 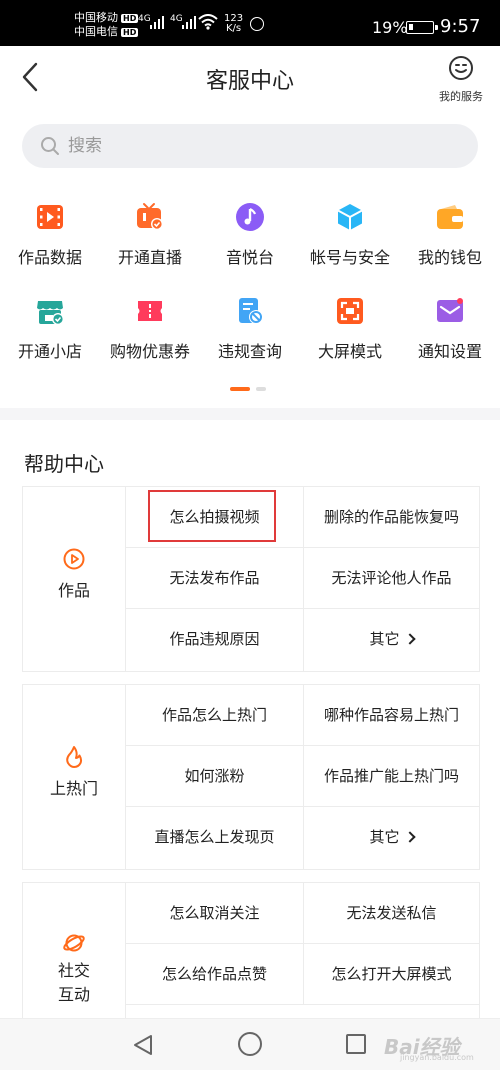 I want to click on planet-icon, so click(x=74, y=943).